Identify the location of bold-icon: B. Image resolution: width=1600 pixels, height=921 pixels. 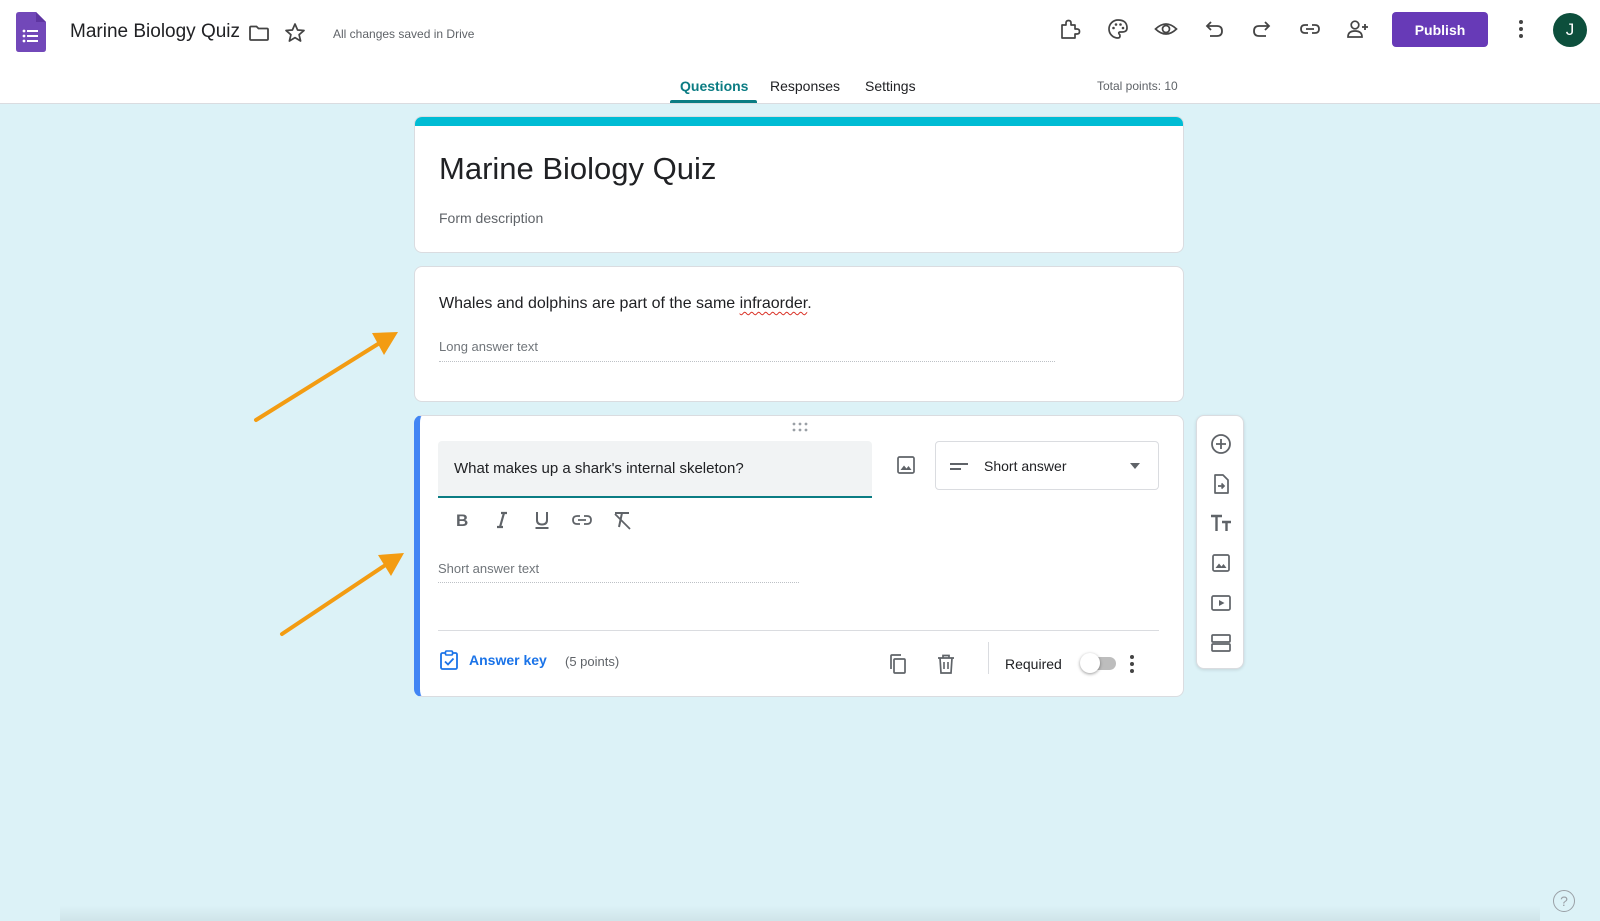
(462, 520).